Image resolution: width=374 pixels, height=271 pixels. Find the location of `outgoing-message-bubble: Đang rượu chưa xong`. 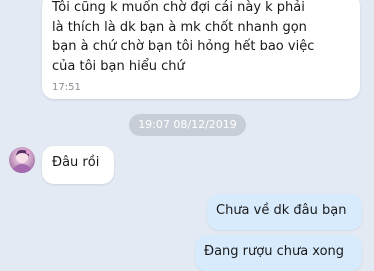

outgoing-message-bubble: Đang rượu chưa xong is located at coordinates (278, 253).